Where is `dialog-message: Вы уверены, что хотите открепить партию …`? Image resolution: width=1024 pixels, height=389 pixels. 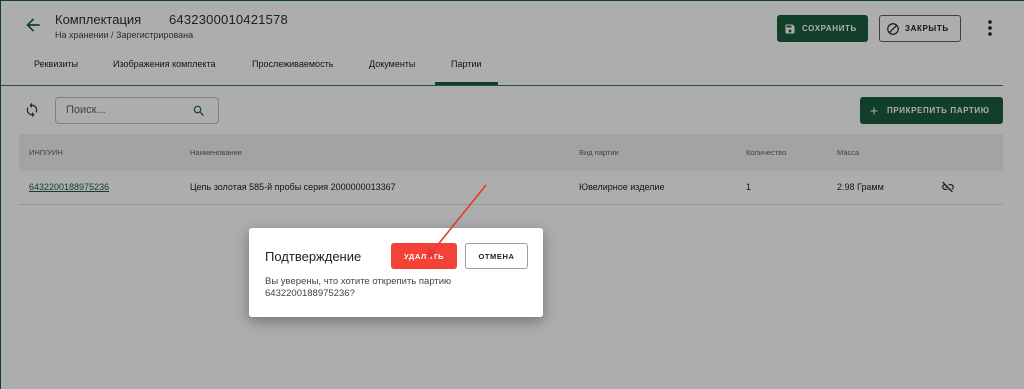
dialog-message: Вы уверены, что хотите открепить партию … is located at coordinates (358, 287).